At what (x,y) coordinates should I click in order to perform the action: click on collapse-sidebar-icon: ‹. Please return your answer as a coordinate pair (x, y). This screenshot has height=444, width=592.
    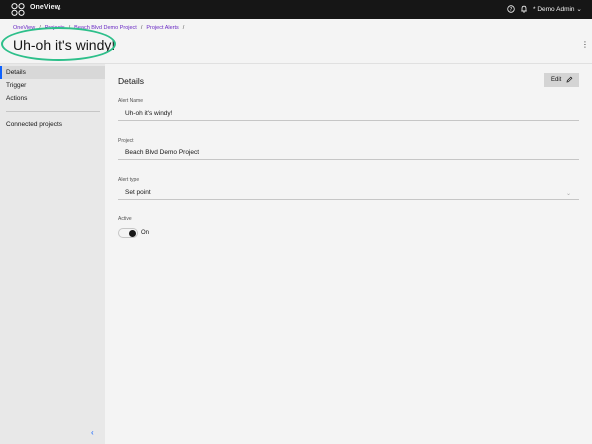
    Looking at the image, I should click on (92, 432).